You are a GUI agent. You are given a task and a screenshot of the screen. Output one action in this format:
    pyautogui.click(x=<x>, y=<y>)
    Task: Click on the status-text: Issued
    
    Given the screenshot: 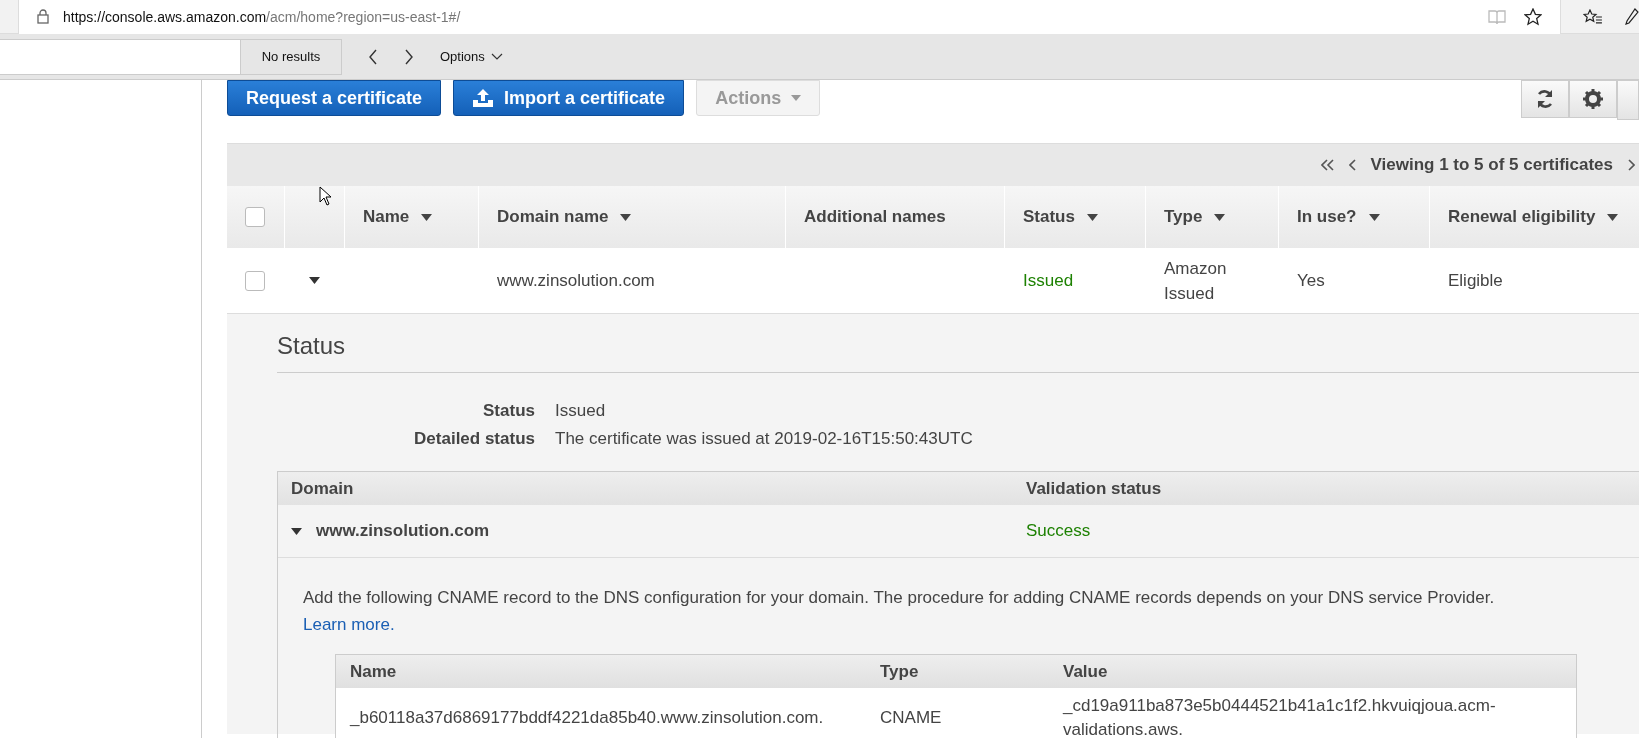 What is the action you would take?
    pyautogui.click(x=1048, y=280)
    